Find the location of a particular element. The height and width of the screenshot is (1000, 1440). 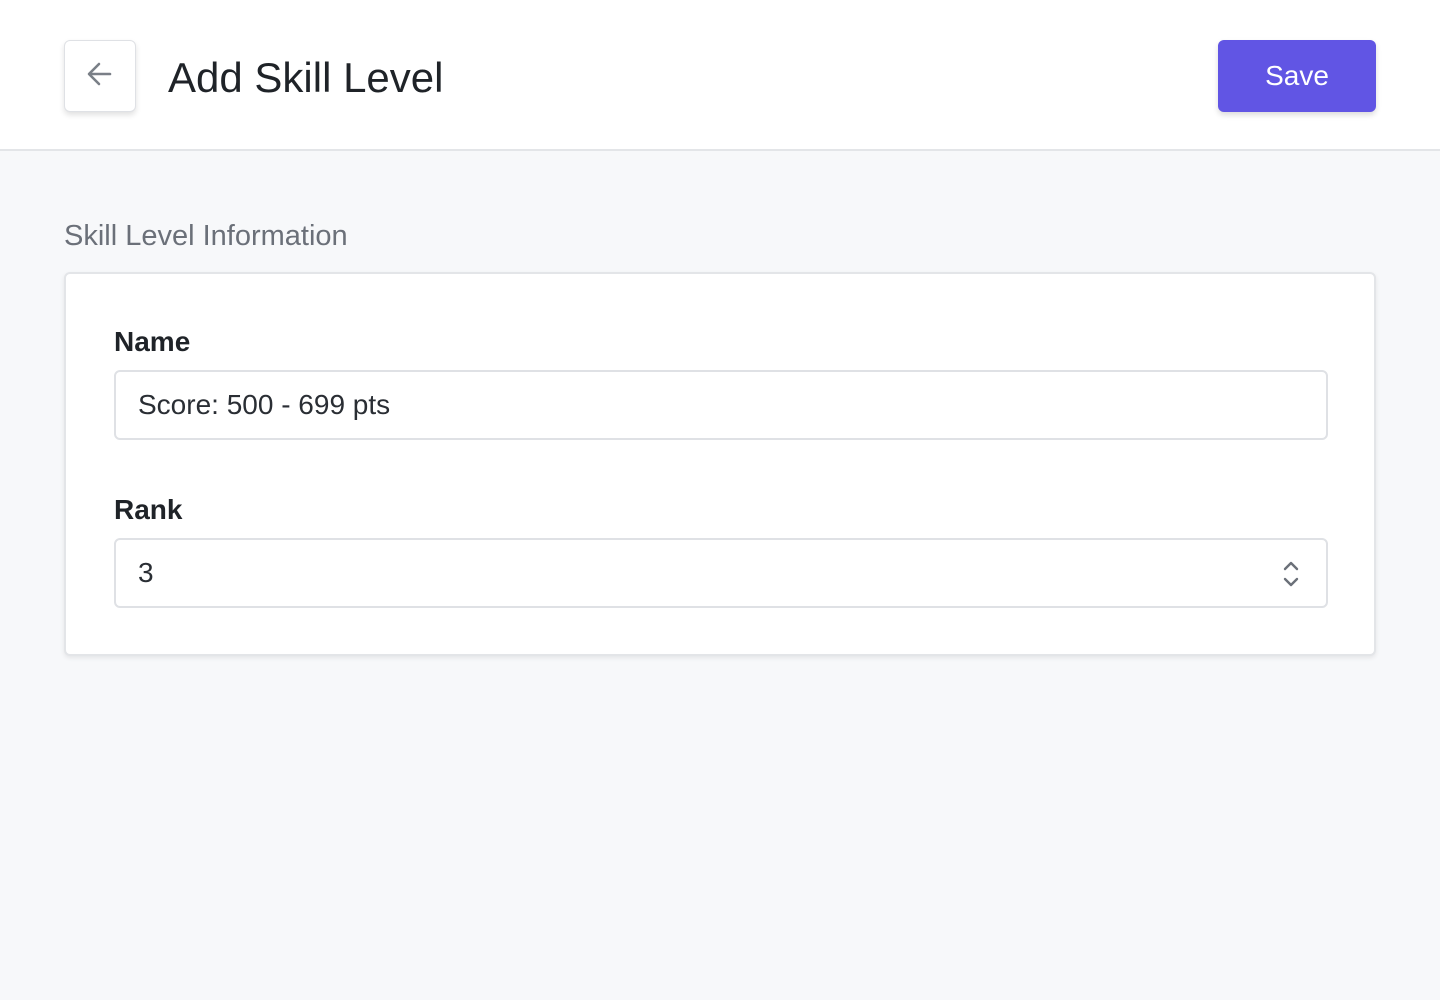

chevron-up-down-icon is located at coordinates (1291, 574).